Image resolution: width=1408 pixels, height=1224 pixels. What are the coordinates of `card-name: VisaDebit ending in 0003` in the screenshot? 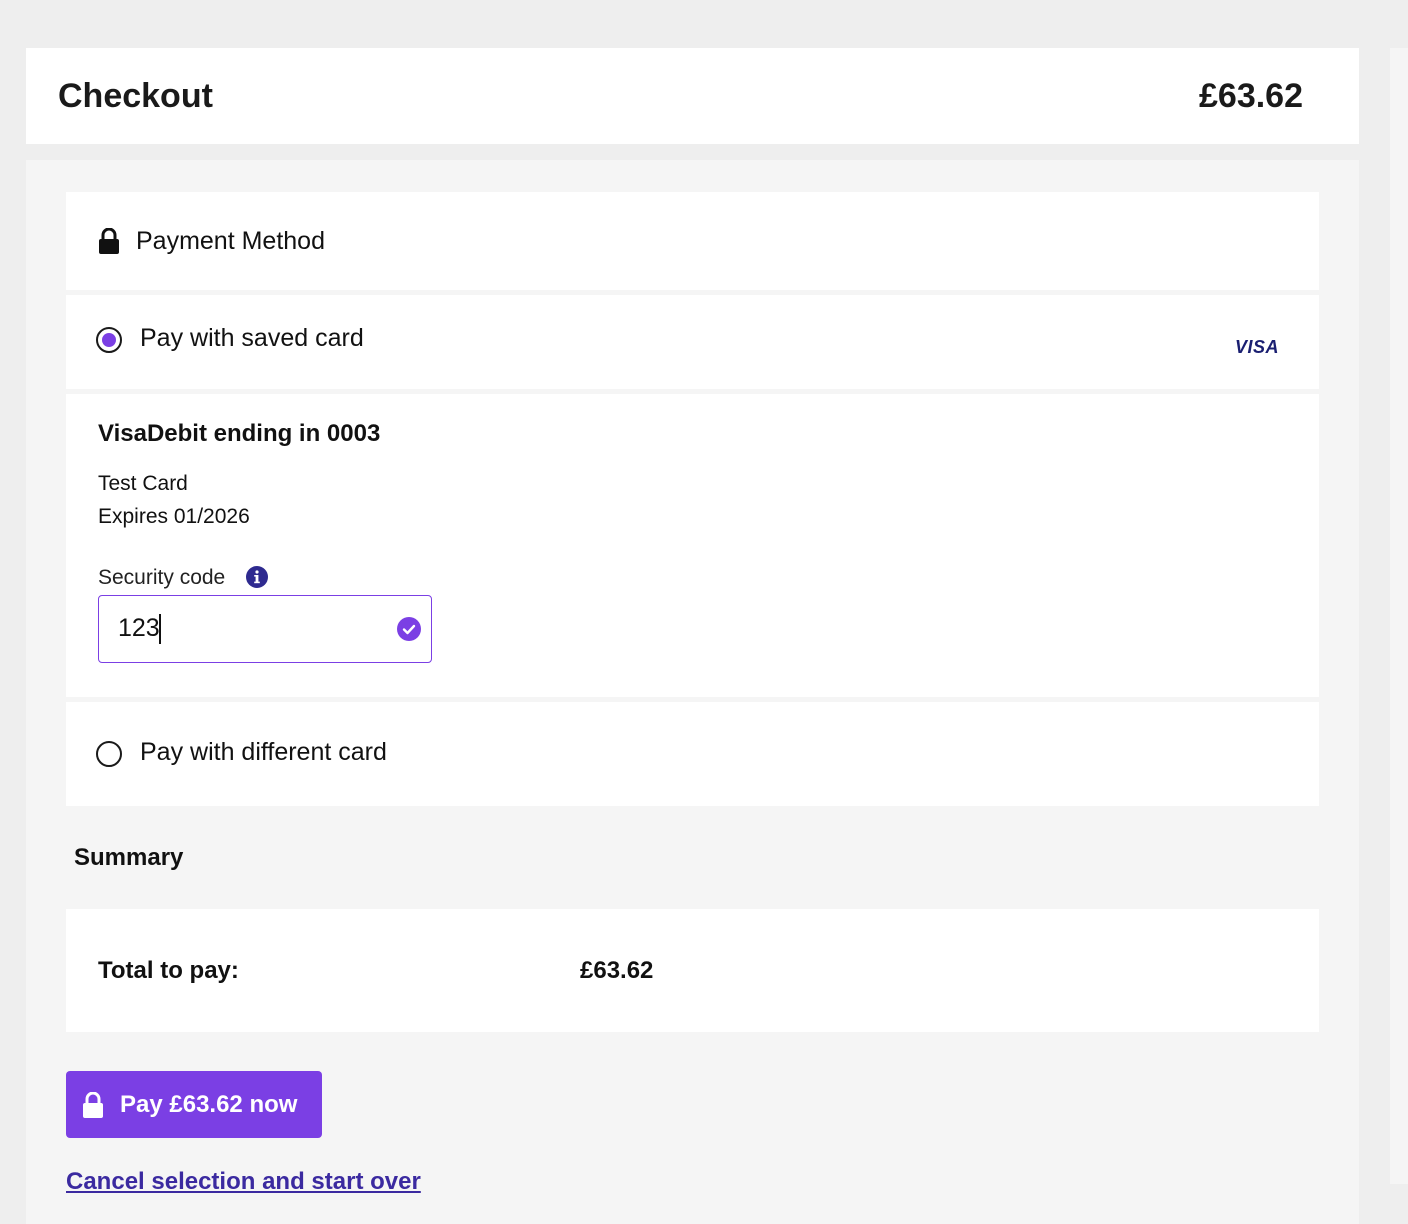 It's located at (239, 433).